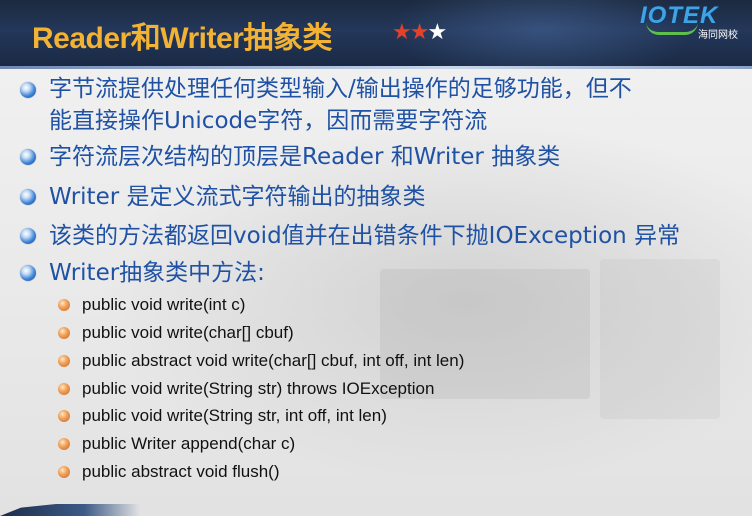  What do you see at coordinates (164, 304) in the screenshot?
I see `method-text: public void write(int c)` at bounding box center [164, 304].